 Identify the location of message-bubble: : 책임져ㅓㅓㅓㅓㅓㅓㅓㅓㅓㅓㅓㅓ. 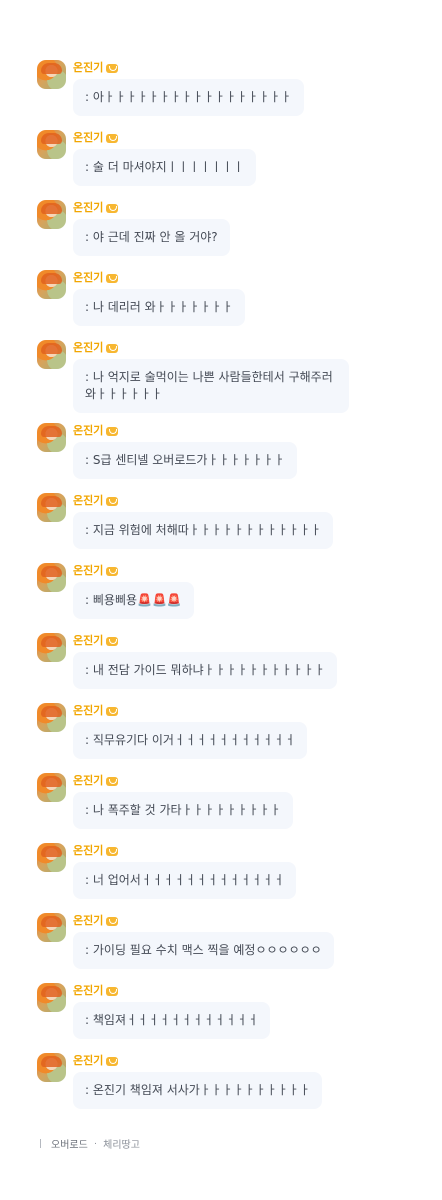
(172, 1020).